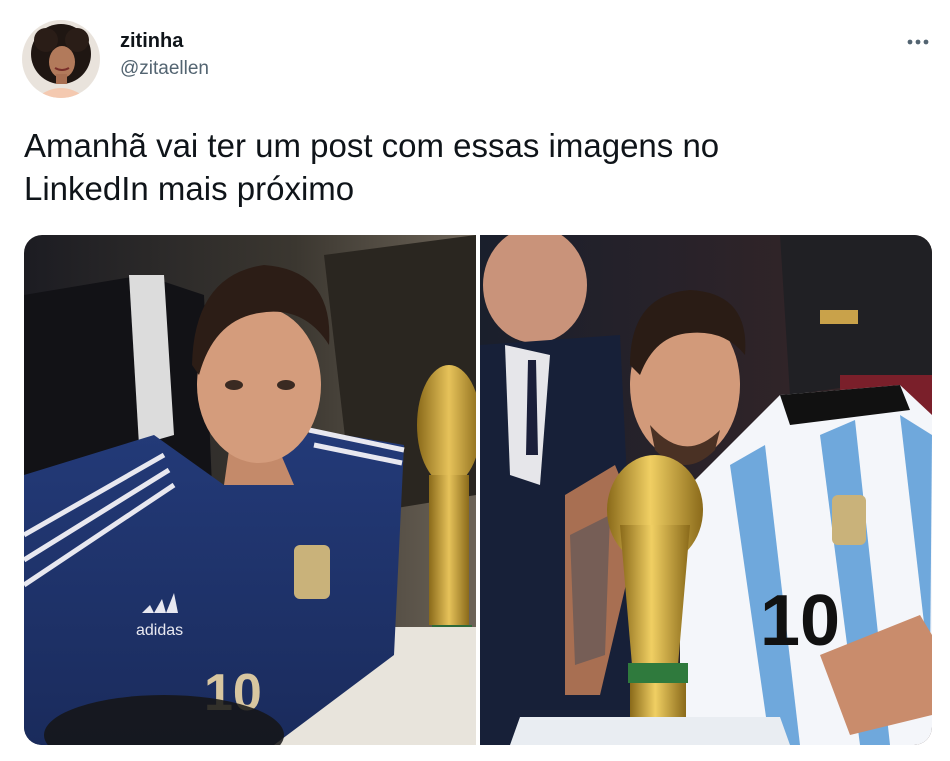  What do you see at coordinates (164, 41) in the screenshot?
I see `display-name: zitinha` at bounding box center [164, 41].